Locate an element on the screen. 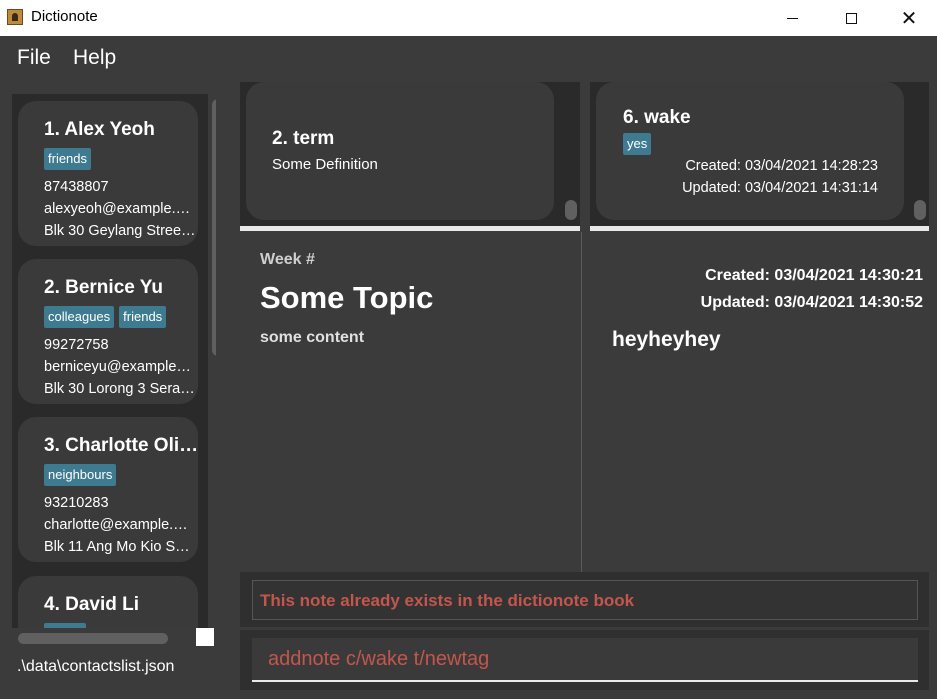 This screenshot has height=699, width=937. maximize-button is located at coordinates (851, 18).